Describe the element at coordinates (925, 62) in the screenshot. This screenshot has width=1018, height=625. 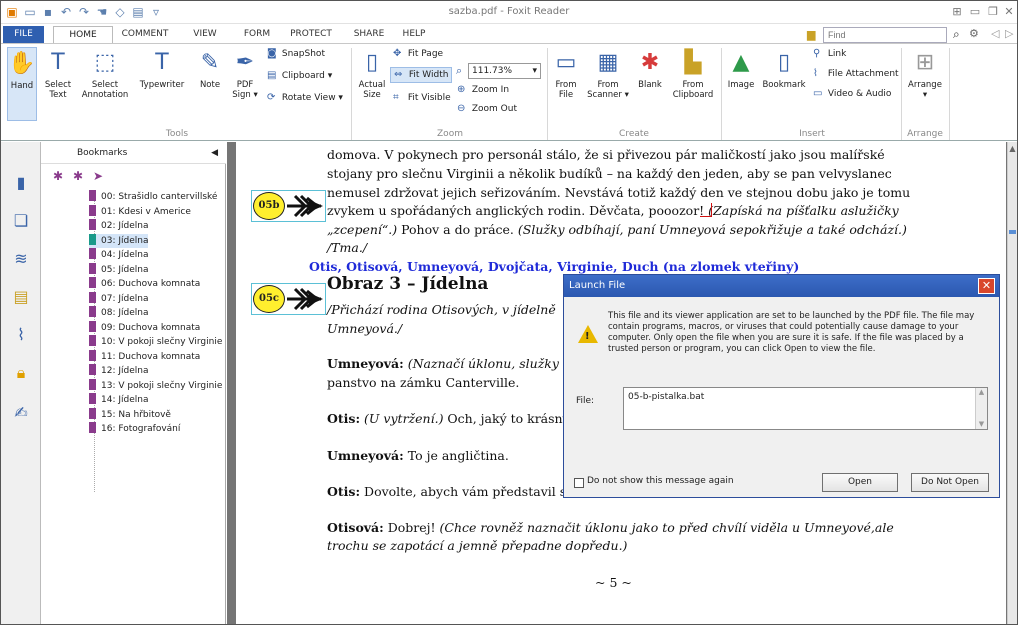
I see `arrange-icon: ⊞` at that location.